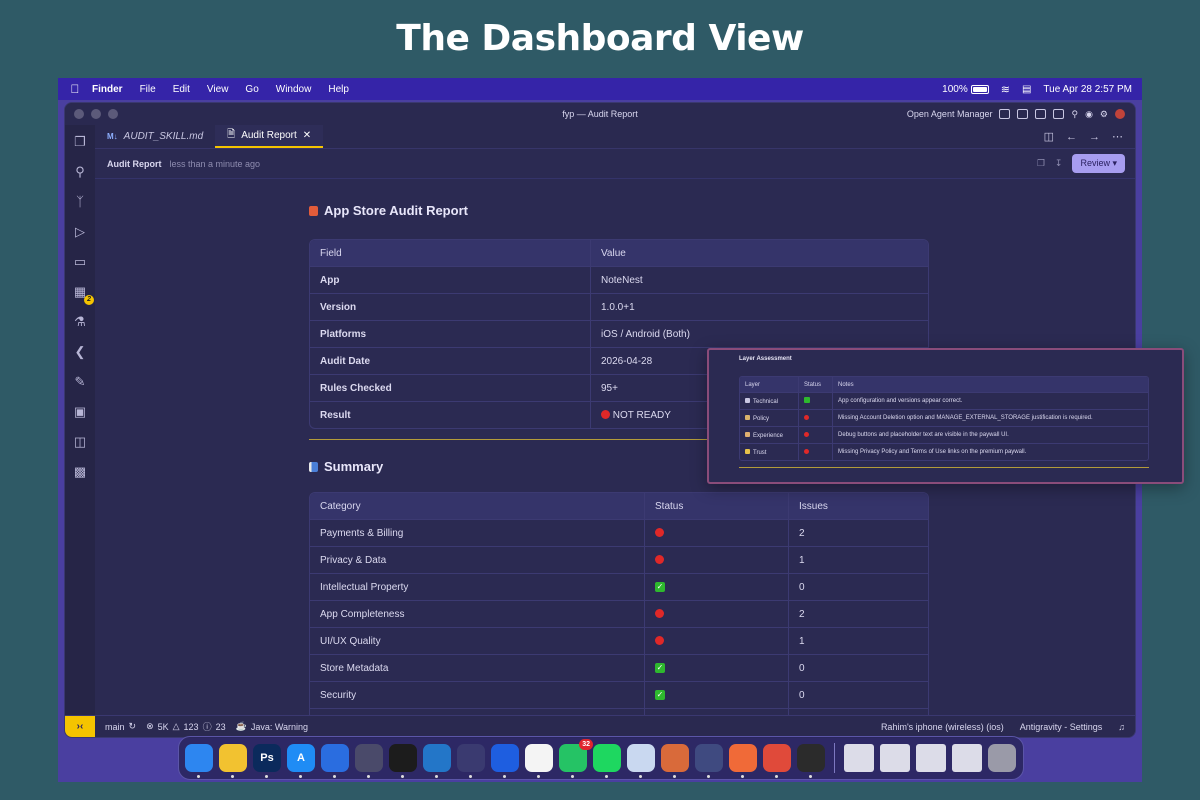 The width and height of the screenshot is (1200, 800). What do you see at coordinates (641, 761) in the screenshot?
I see `postgres-icon` at bounding box center [641, 761].